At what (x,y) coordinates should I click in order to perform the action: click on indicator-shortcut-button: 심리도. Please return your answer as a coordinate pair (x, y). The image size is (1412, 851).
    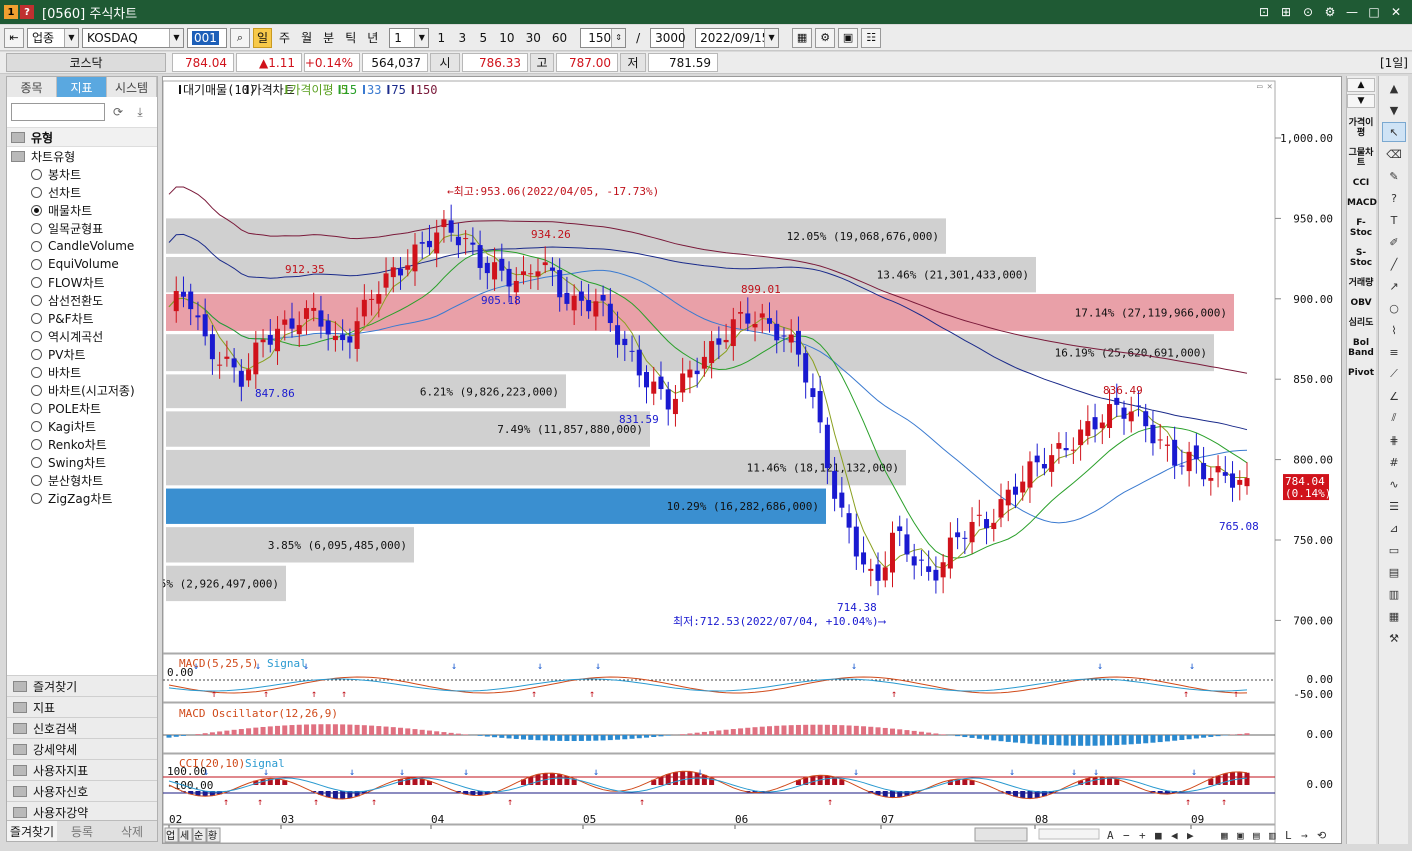
    Looking at the image, I should click on (1361, 323).